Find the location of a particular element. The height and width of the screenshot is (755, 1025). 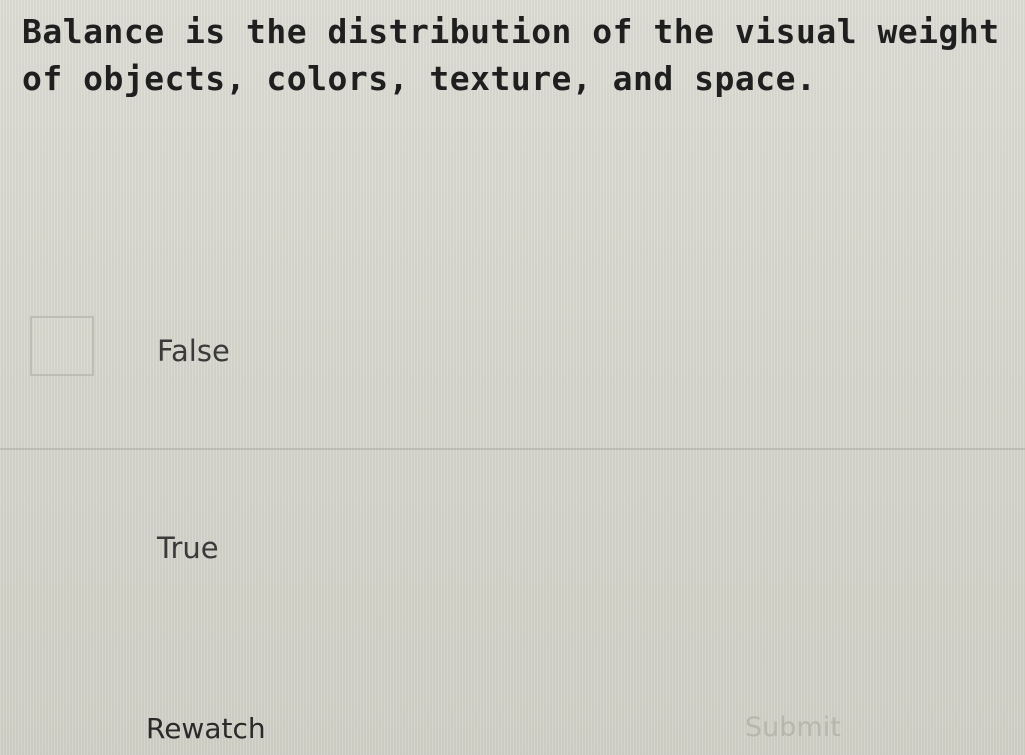

rewatch-button: Rewatch is located at coordinates (206, 728).